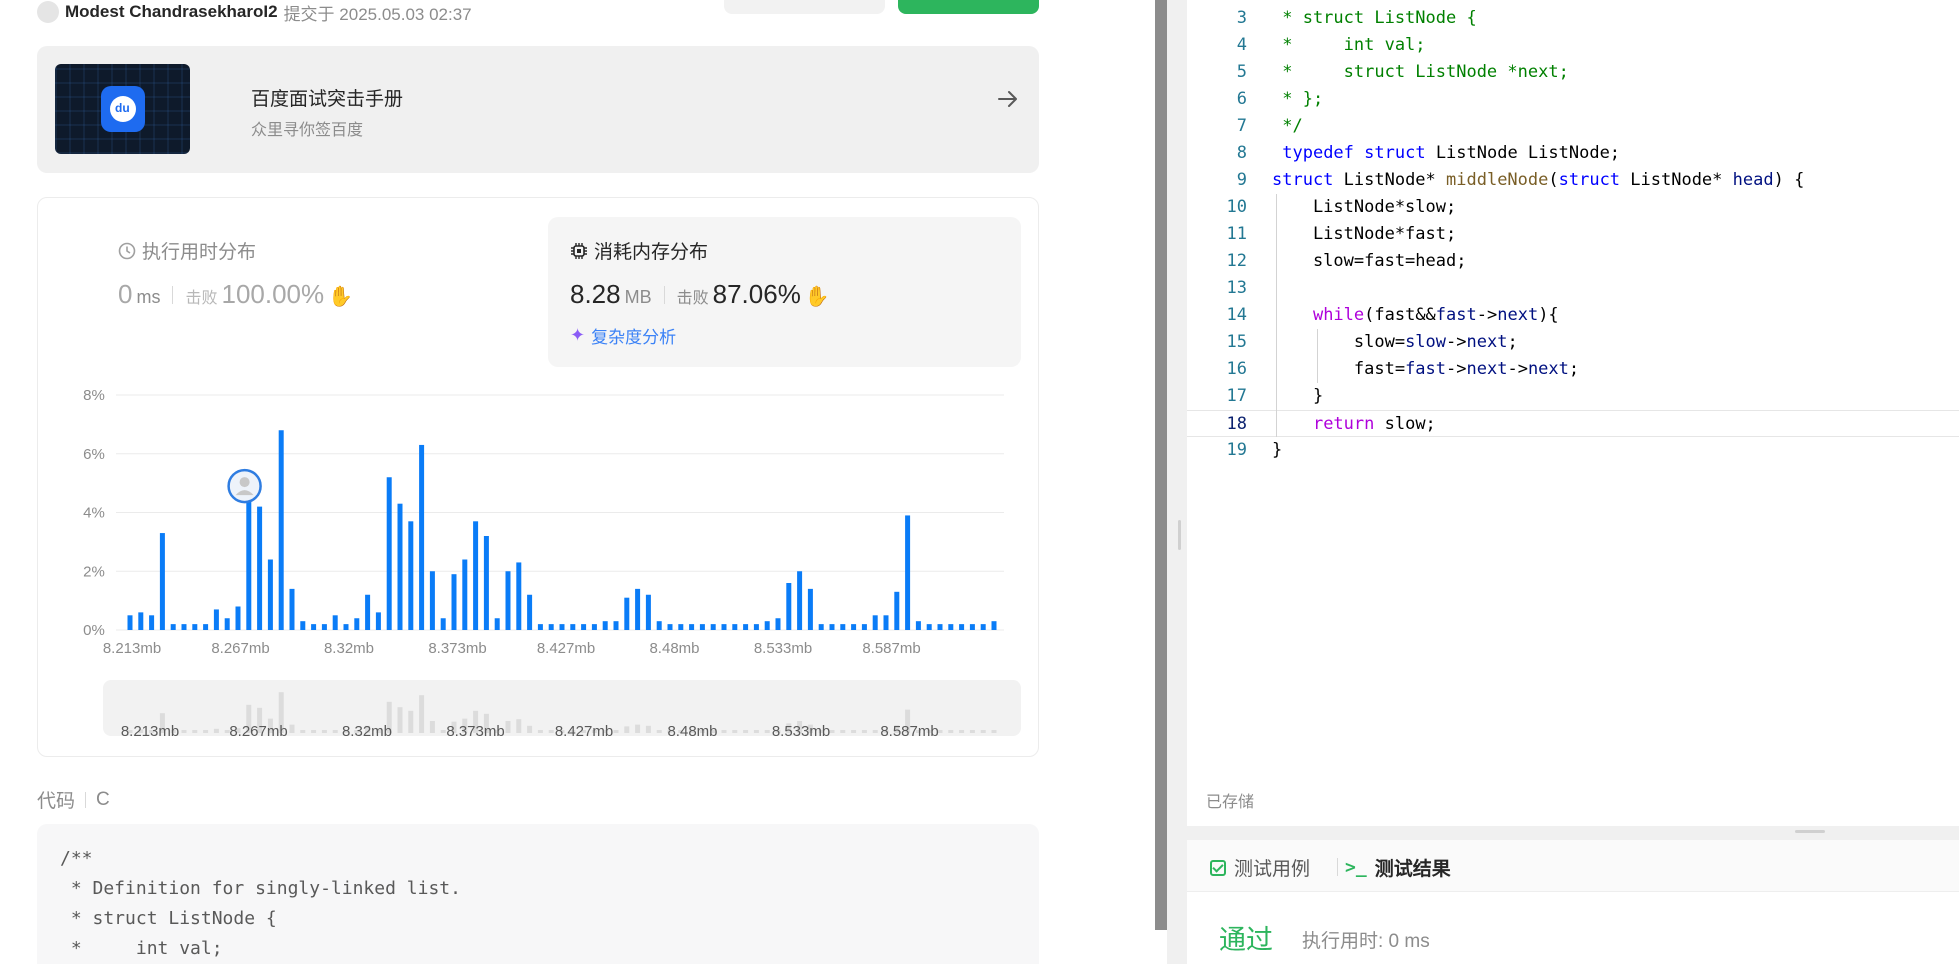 The width and height of the screenshot is (1959, 964). Describe the element at coordinates (103, 799) in the screenshot. I see `code-language: C` at that location.